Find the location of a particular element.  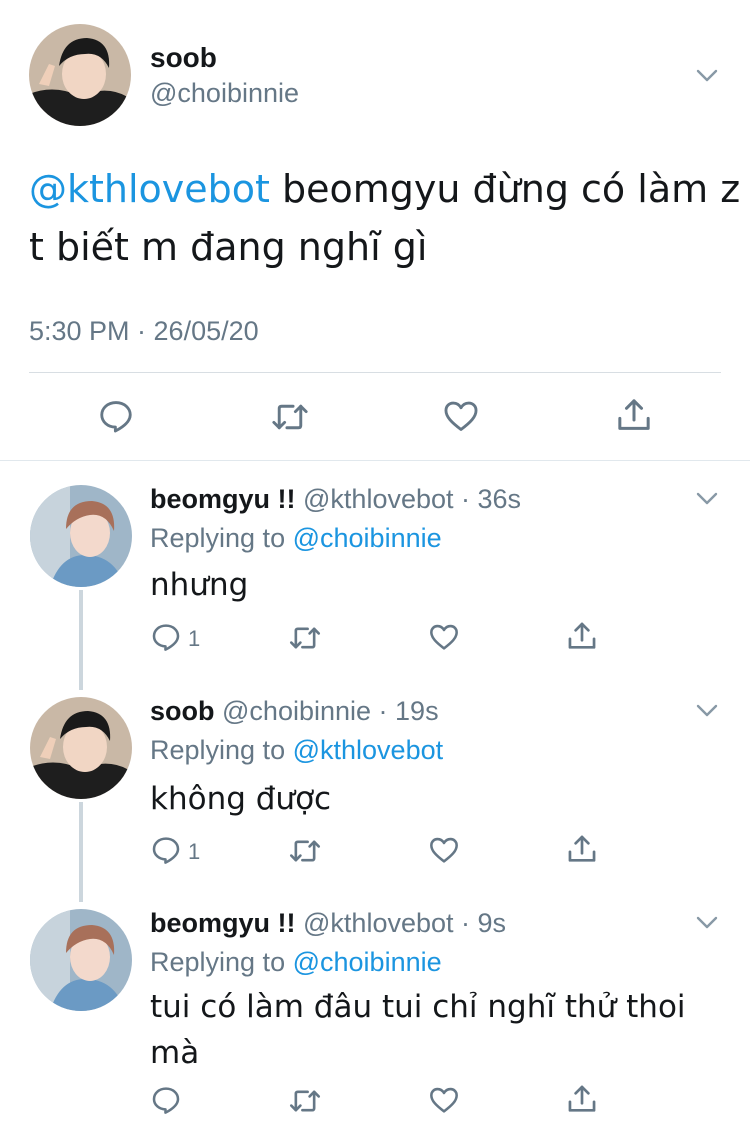

reply-text-line1: nhưng is located at coordinates (199, 585).